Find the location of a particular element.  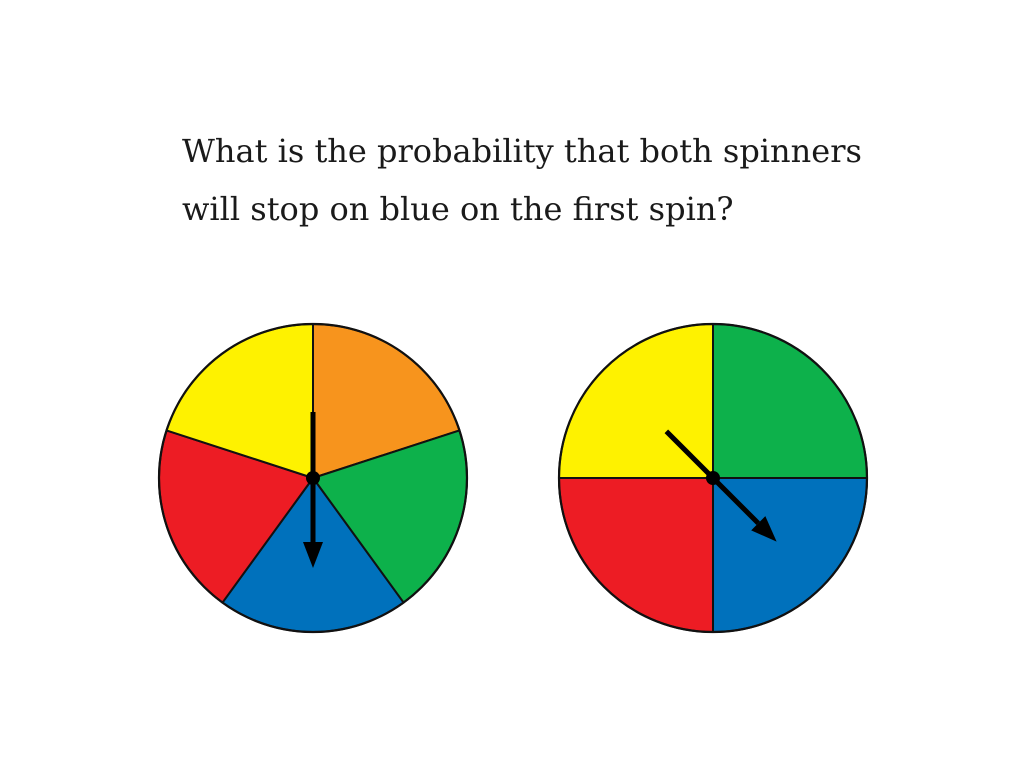

spinner-section-red is located at coordinates (636, 555).